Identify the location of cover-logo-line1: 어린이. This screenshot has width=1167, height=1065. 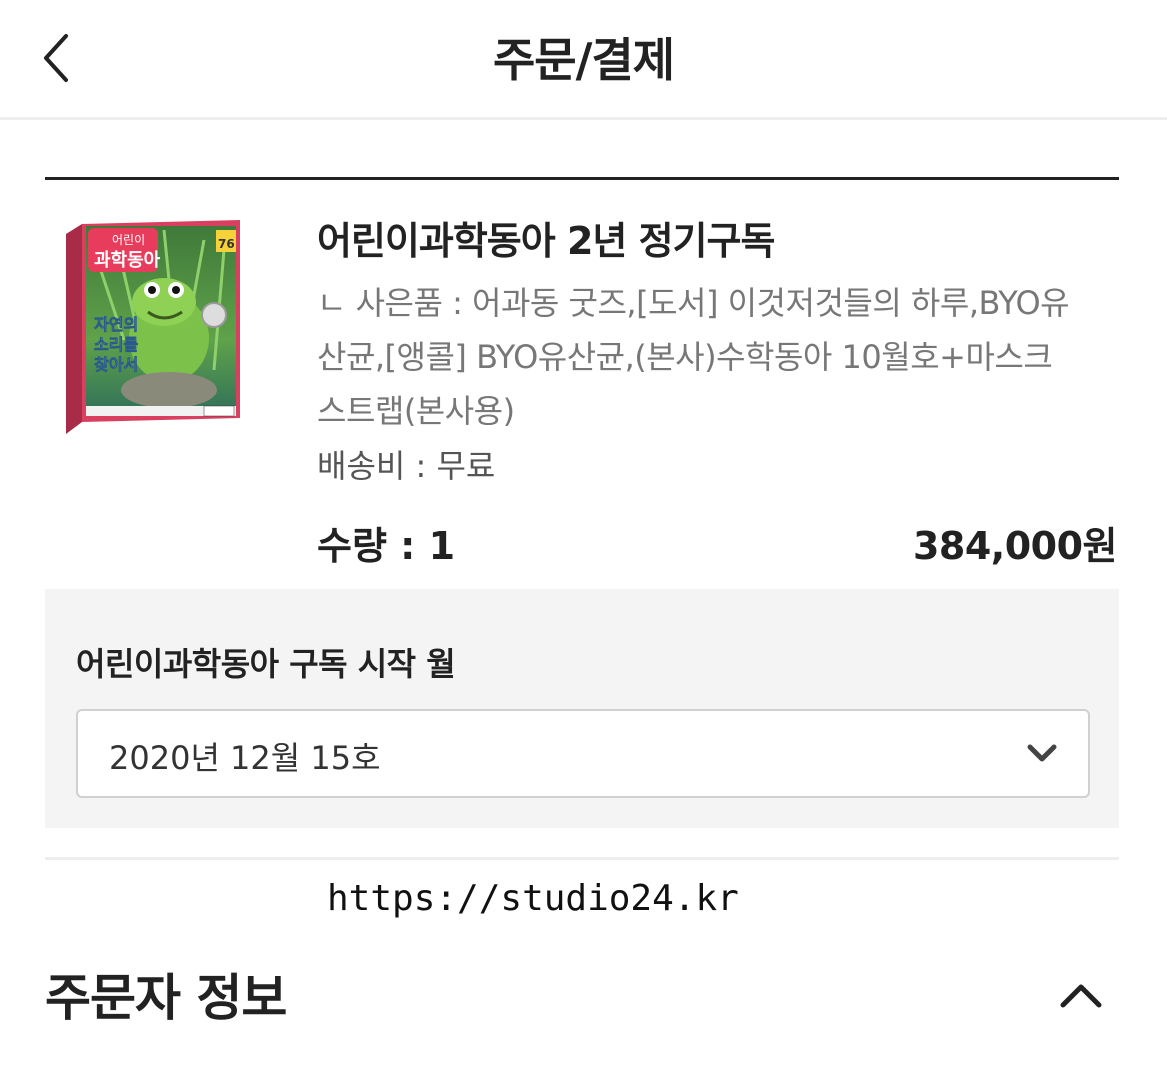
(128, 240).